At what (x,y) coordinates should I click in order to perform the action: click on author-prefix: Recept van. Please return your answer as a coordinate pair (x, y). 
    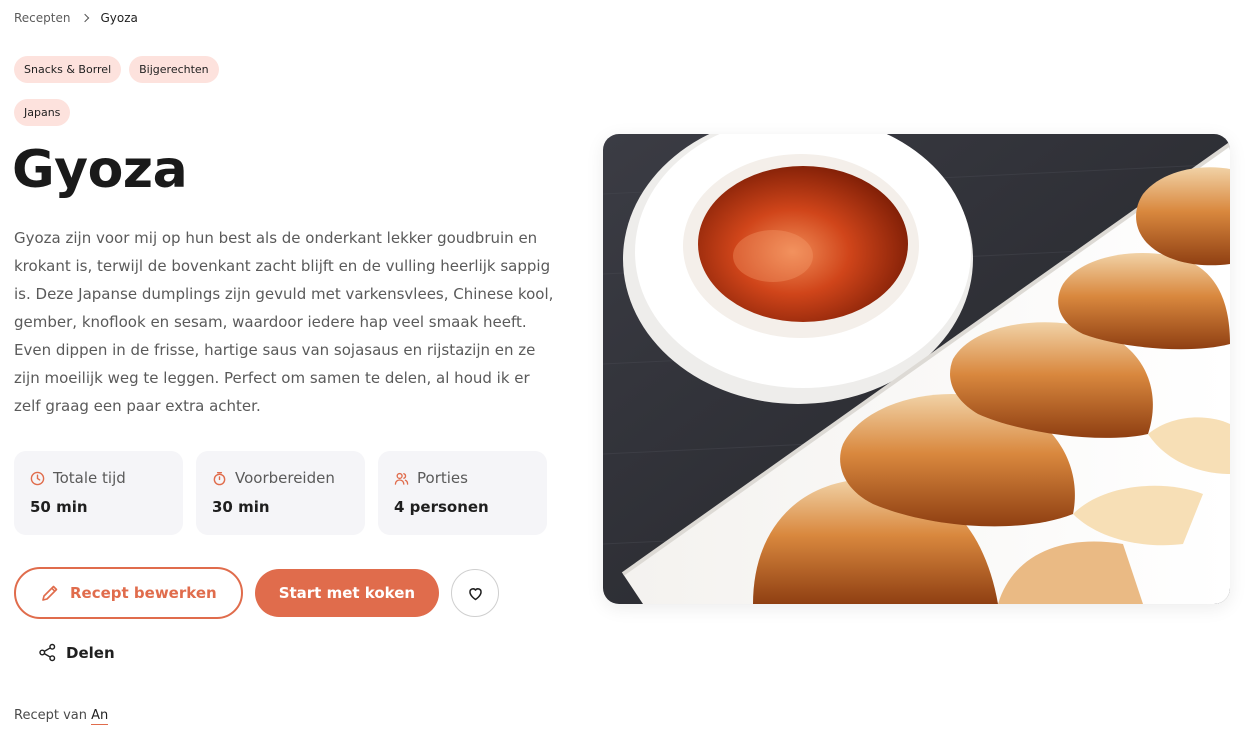
    Looking at the image, I should click on (50, 715).